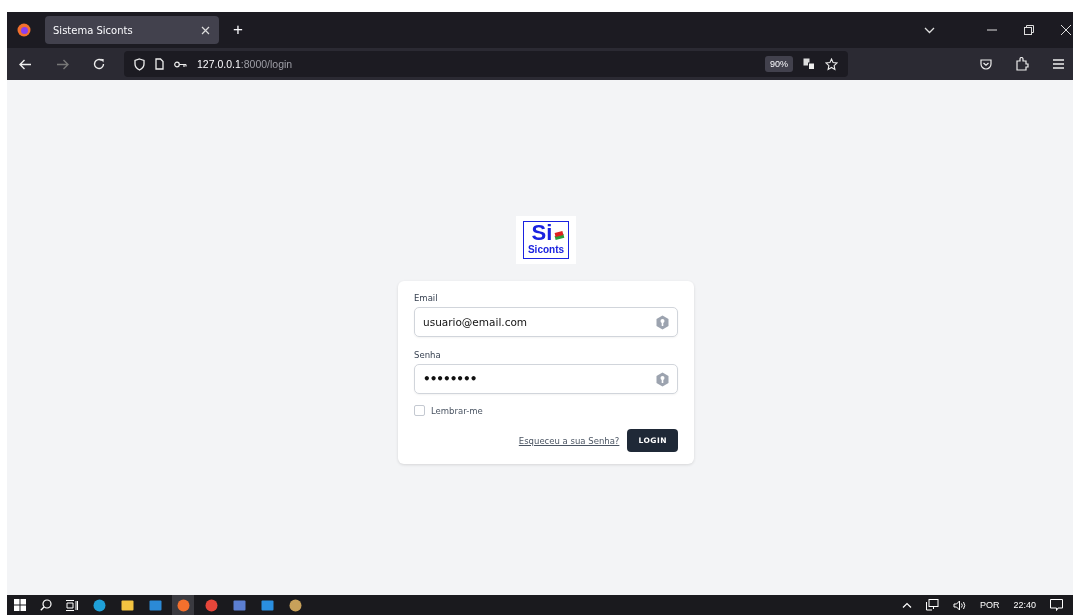 This screenshot has height=615, width=1073. What do you see at coordinates (986, 64) in the screenshot?
I see `pocket-icon` at bounding box center [986, 64].